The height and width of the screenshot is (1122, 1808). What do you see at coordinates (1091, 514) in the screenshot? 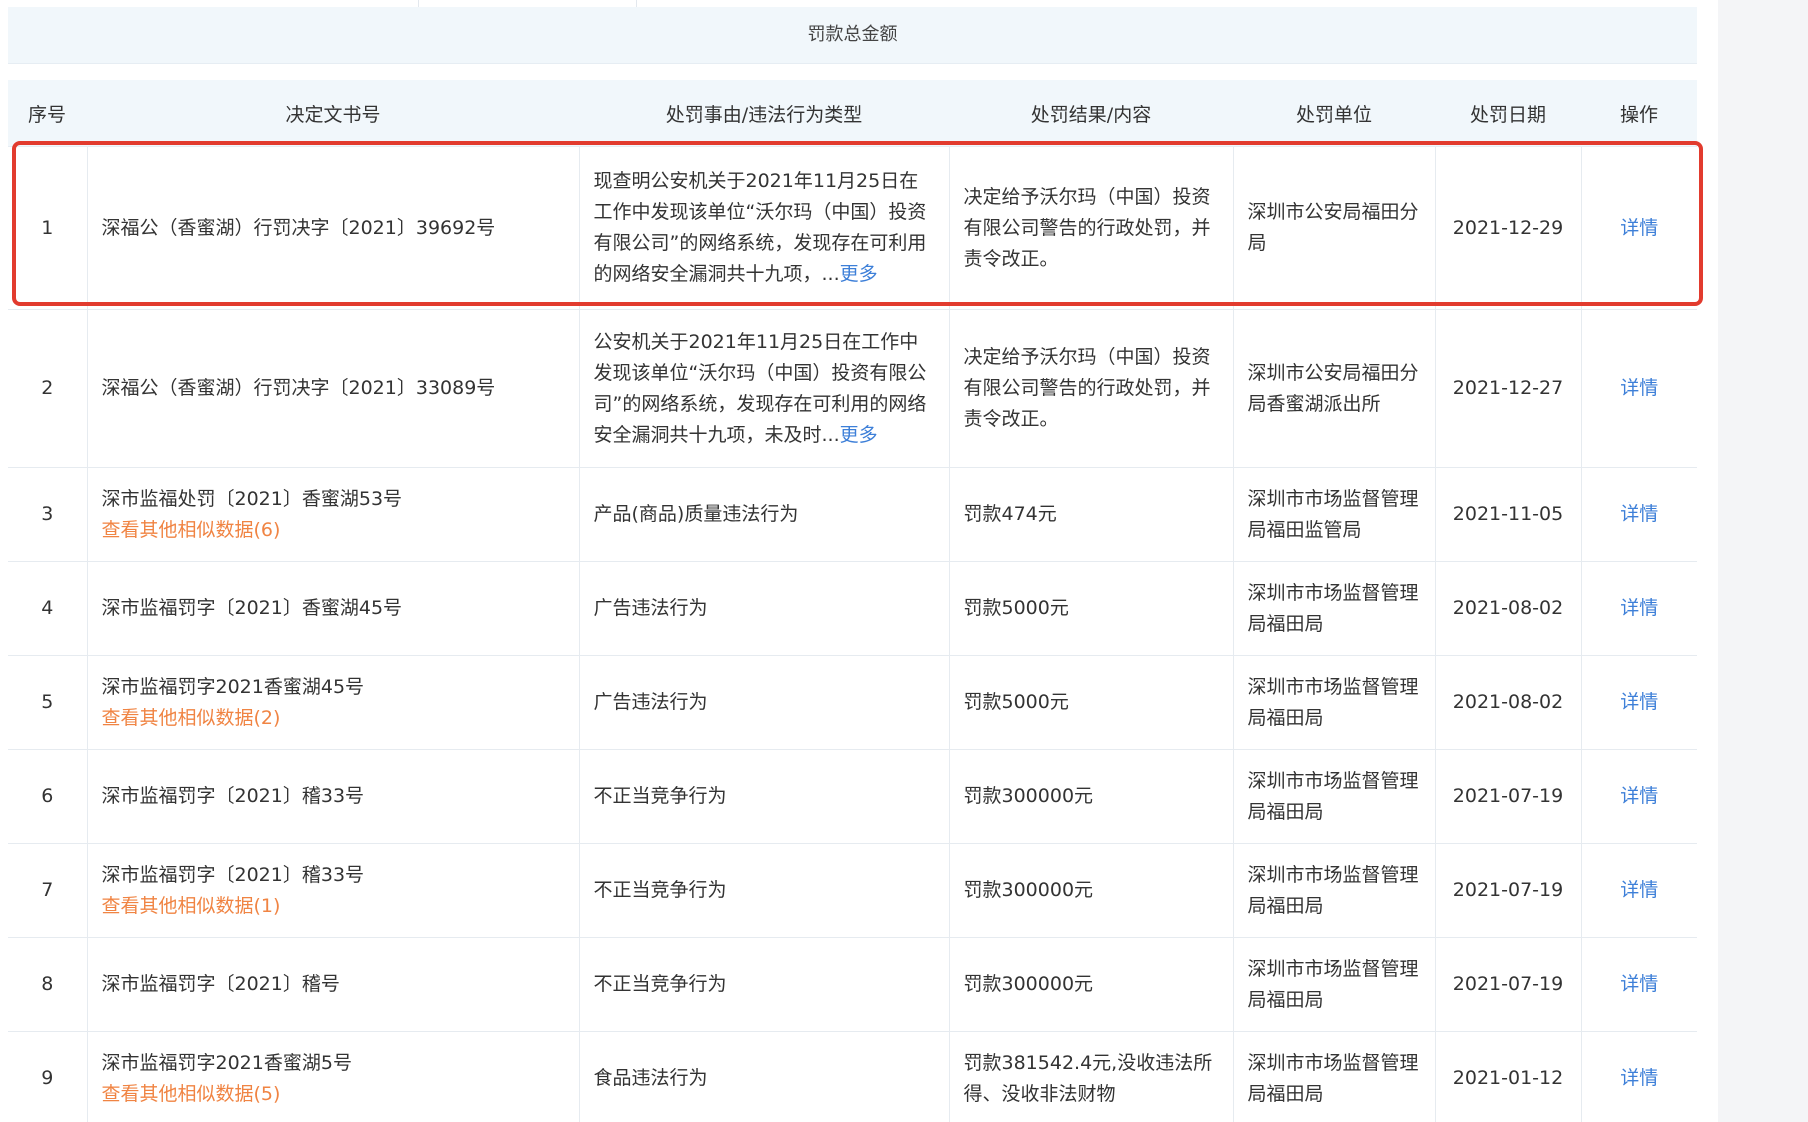
I see `row-result: 罚款474元` at bounding box center [1091, 514].